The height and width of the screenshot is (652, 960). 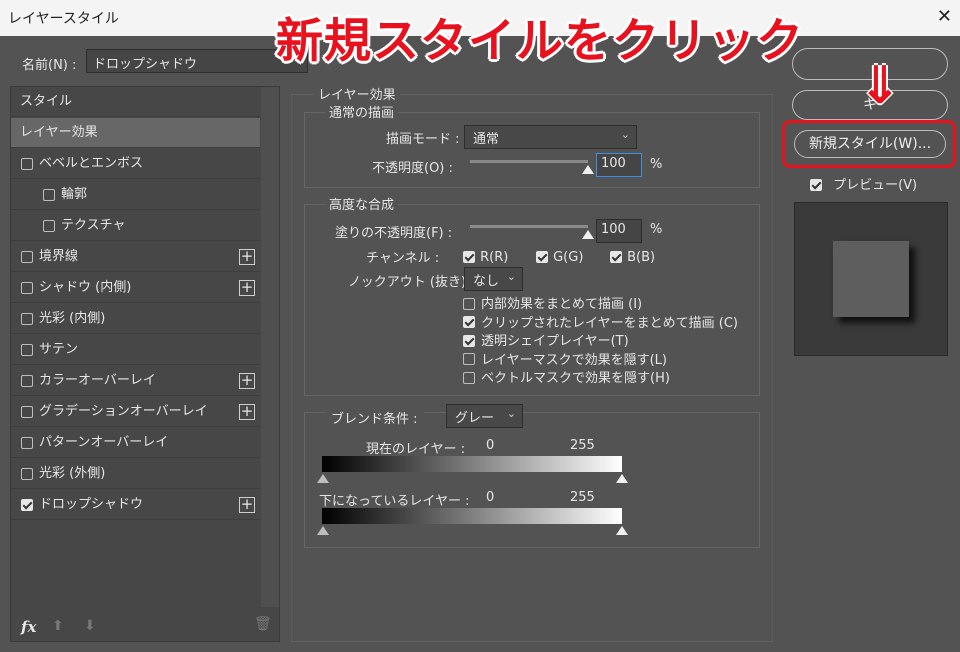 I want to click on trash-icon: 🗑, so click(x=263, y=624).